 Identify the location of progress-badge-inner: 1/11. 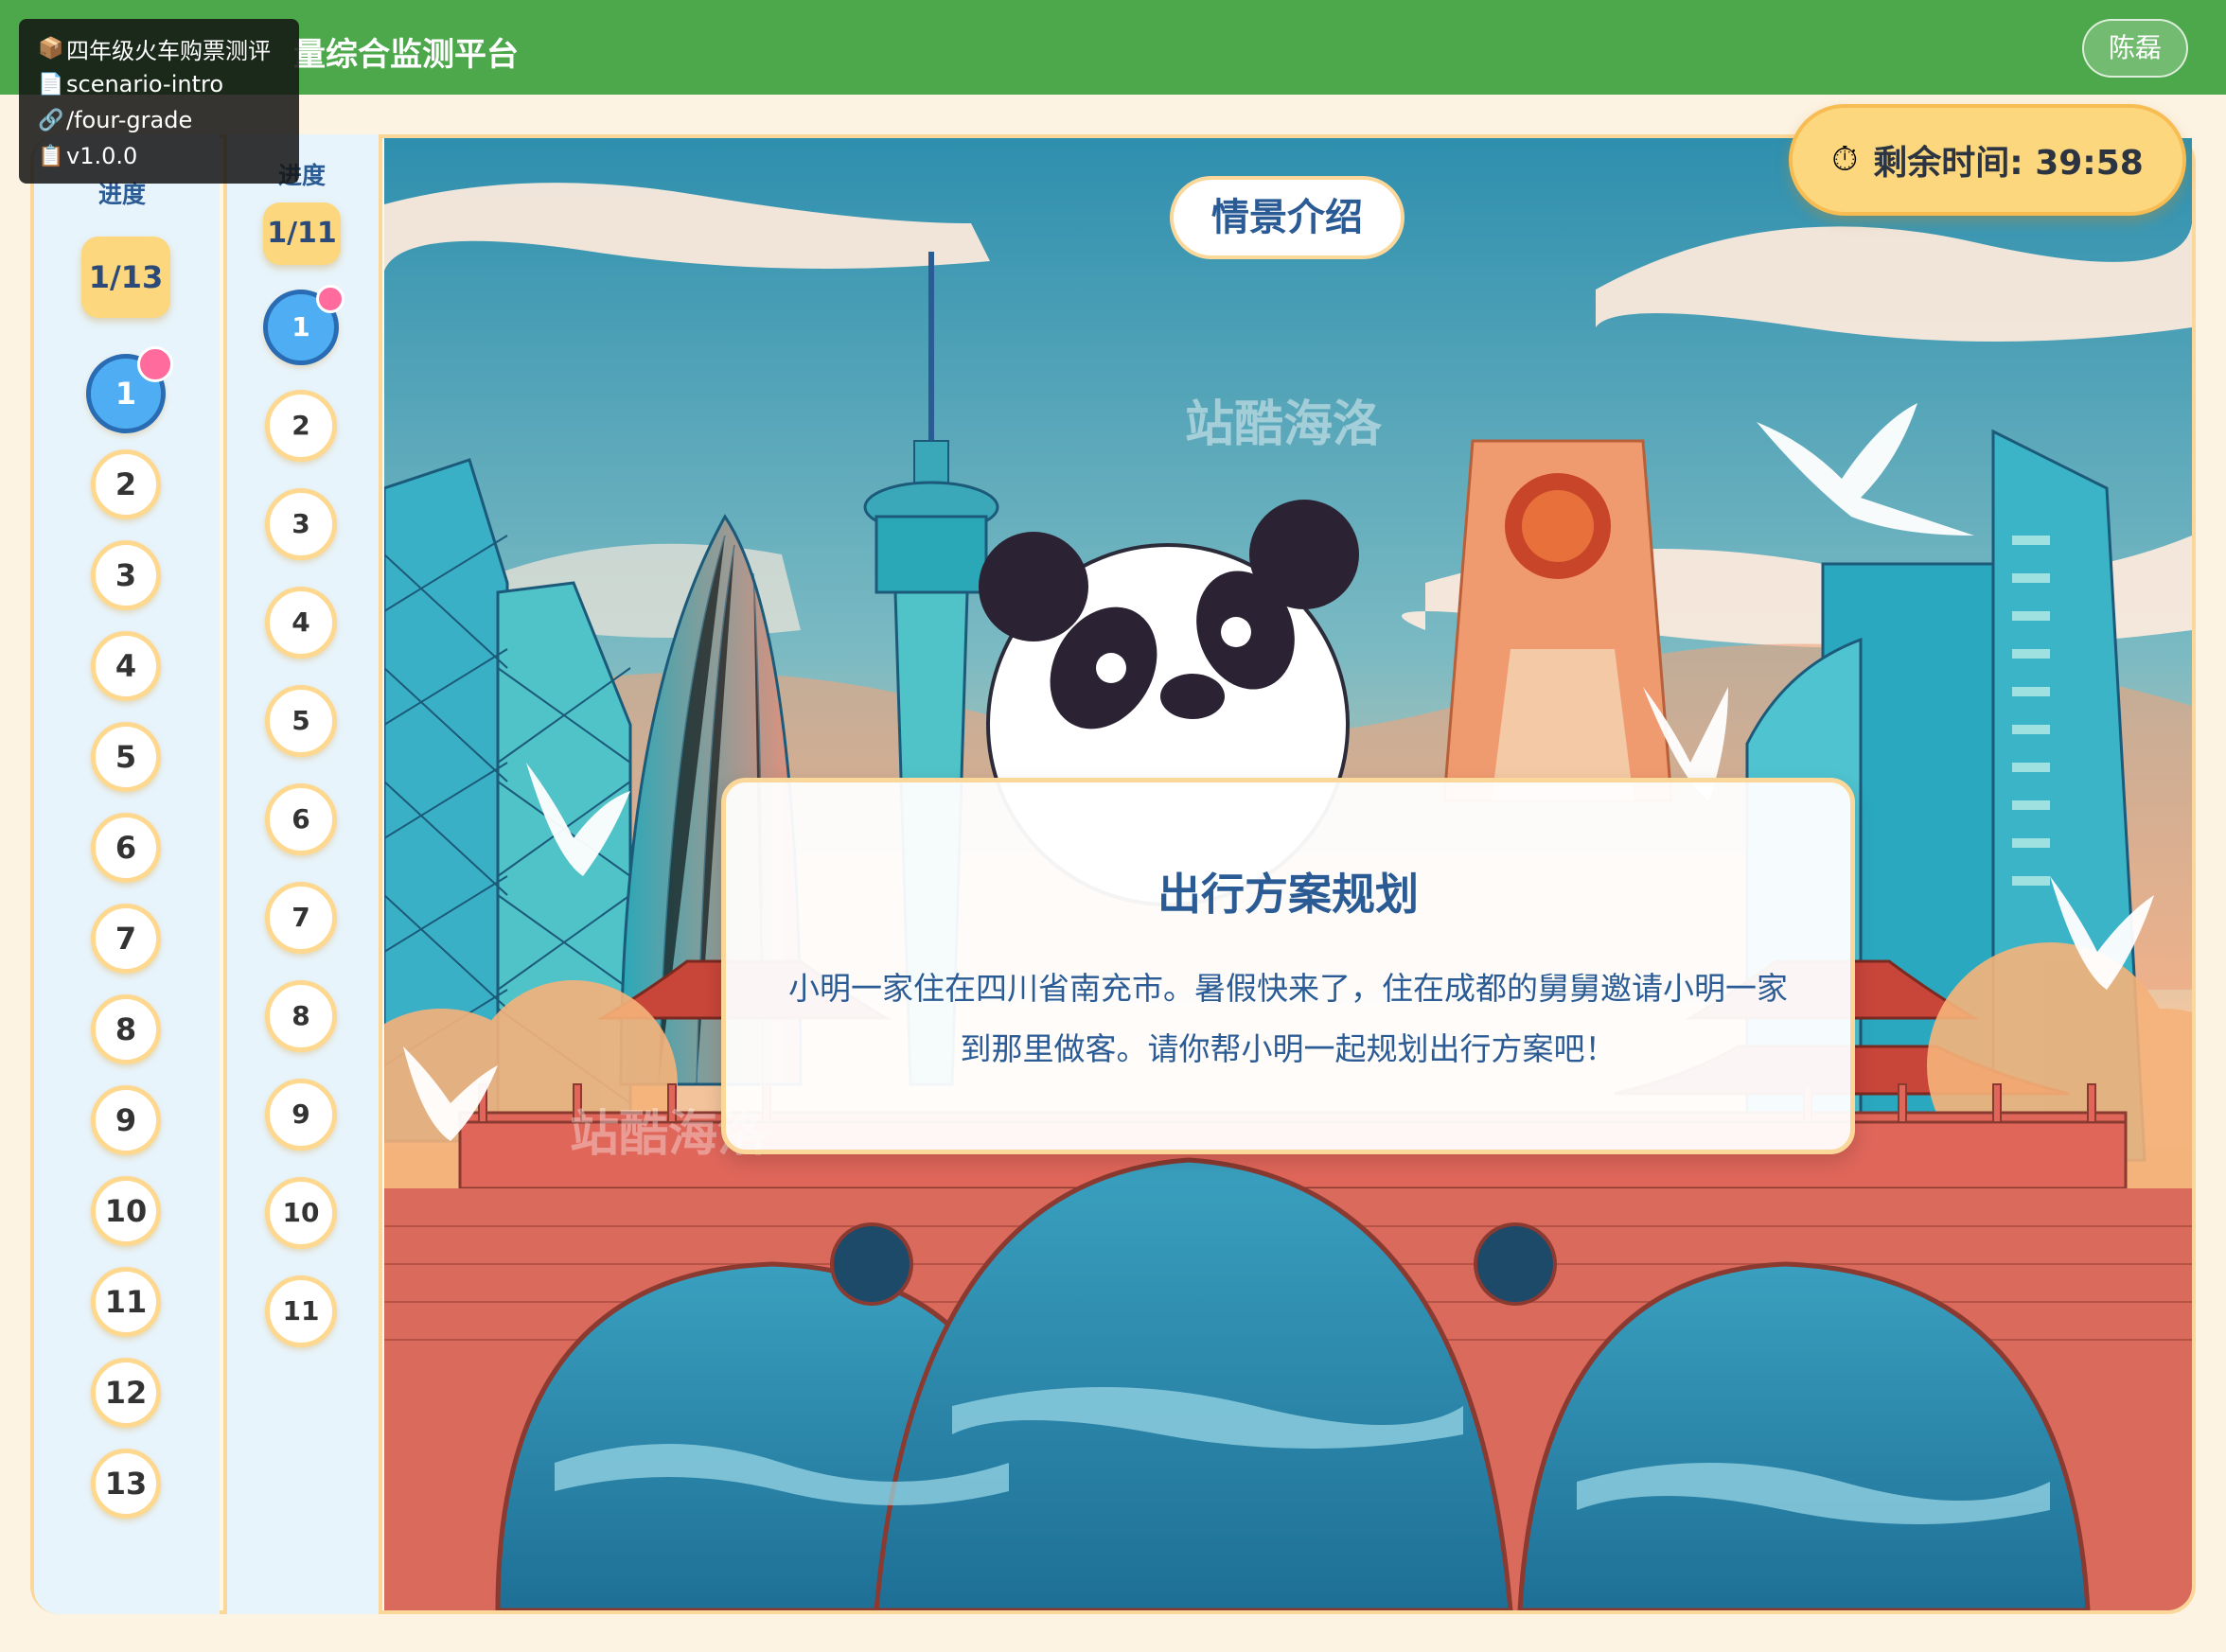
(302, 233).